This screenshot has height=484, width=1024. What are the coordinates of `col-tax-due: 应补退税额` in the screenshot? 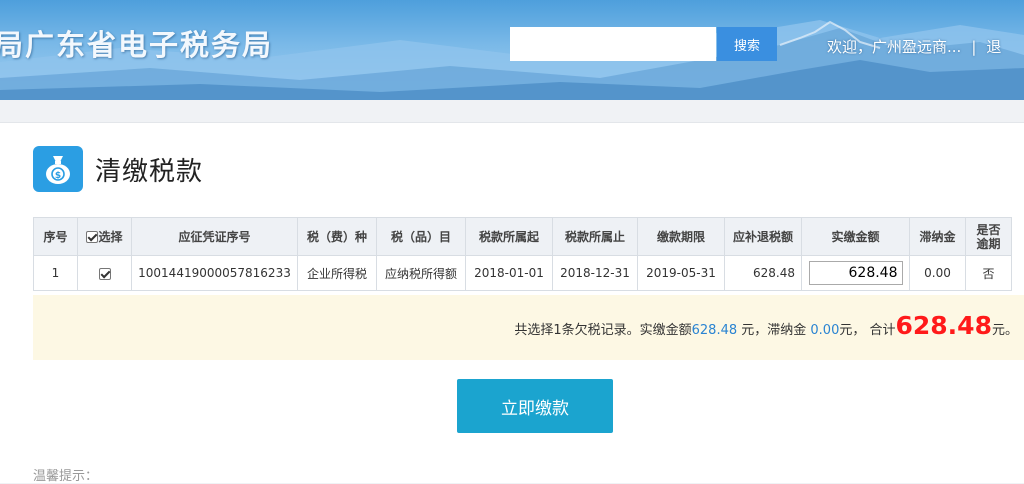 It's located at (763, 236).